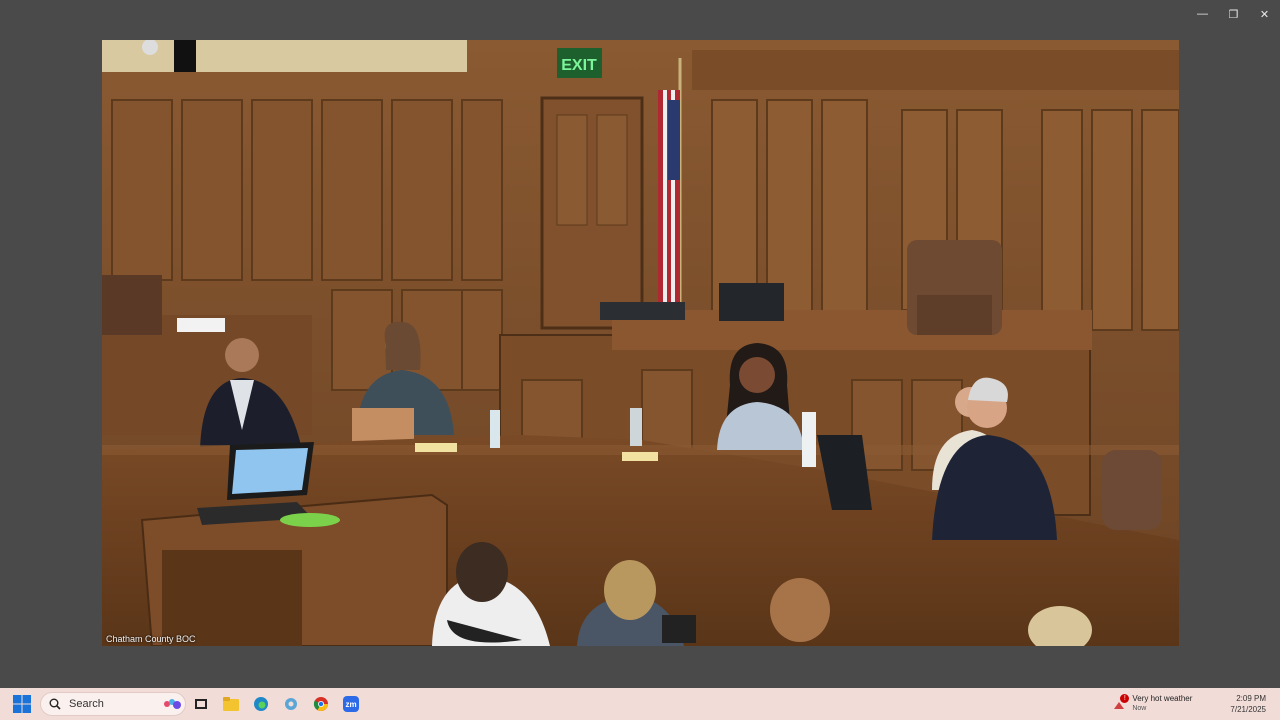 The height and width of the screenshot is (720, 1280). Describe the element at coordinates (1248, 709) in the screenshot. I see `clock-date: 7/21/2025` at that location.